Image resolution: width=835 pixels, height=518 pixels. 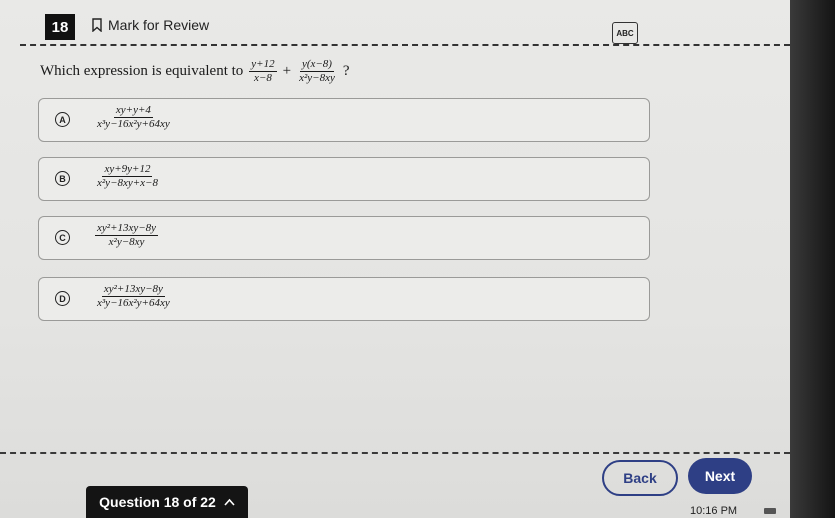 What do you see at coordinates (229, 502) in the screenshot?
I see `chevron-up-icon` at bounding box center [229, 502].